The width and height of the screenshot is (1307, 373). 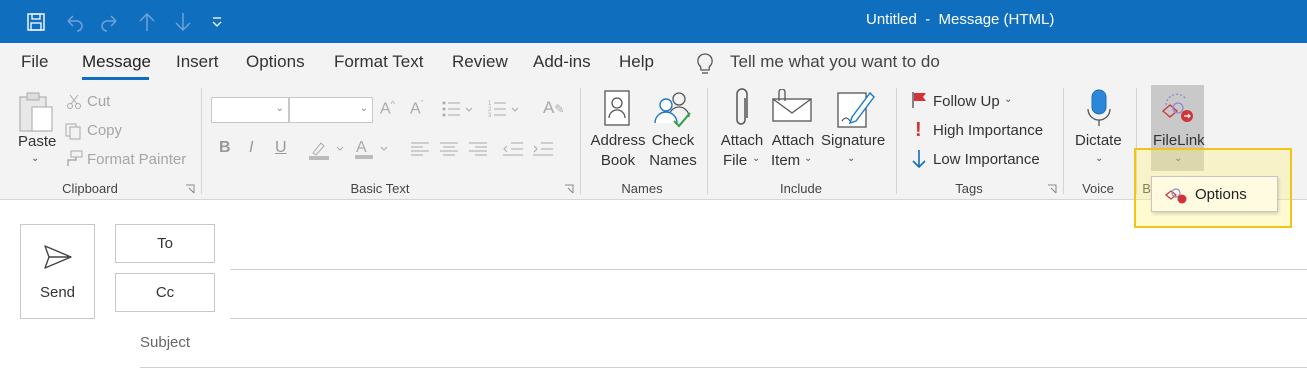 What do you see at coordinates (705, 63) in the screenshot?
I see `lightbulb-icon` at bounding box center [705, 63].